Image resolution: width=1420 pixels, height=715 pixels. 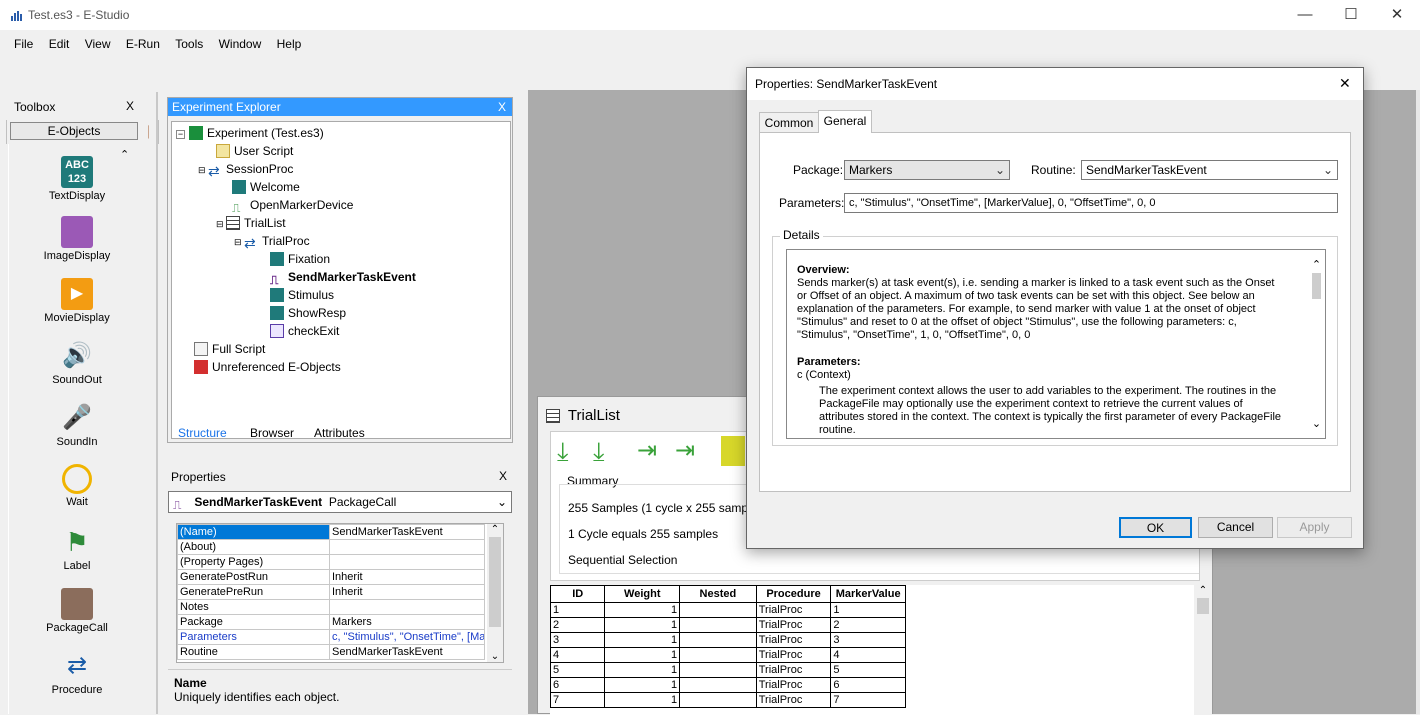 I want to click on toolbox-item-procedure: ⇄ Procedure, so click(x=77, y=673).